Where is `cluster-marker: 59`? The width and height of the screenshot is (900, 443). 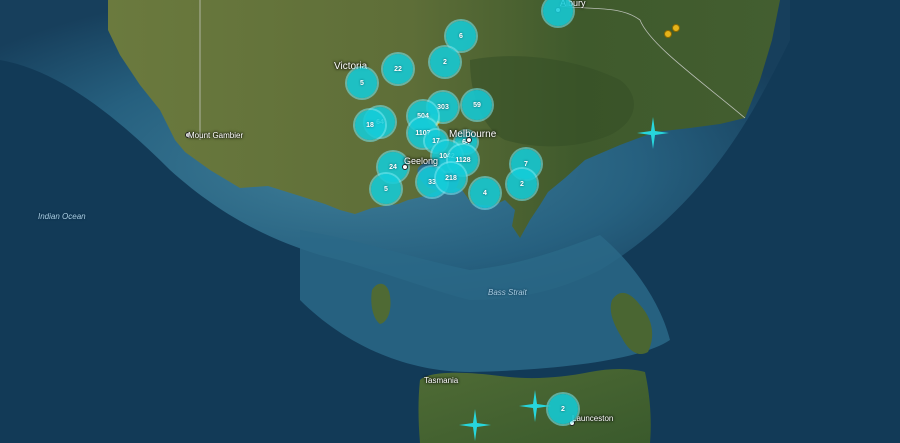
cluster-marker: 59 is located at coordinates (477, 105).